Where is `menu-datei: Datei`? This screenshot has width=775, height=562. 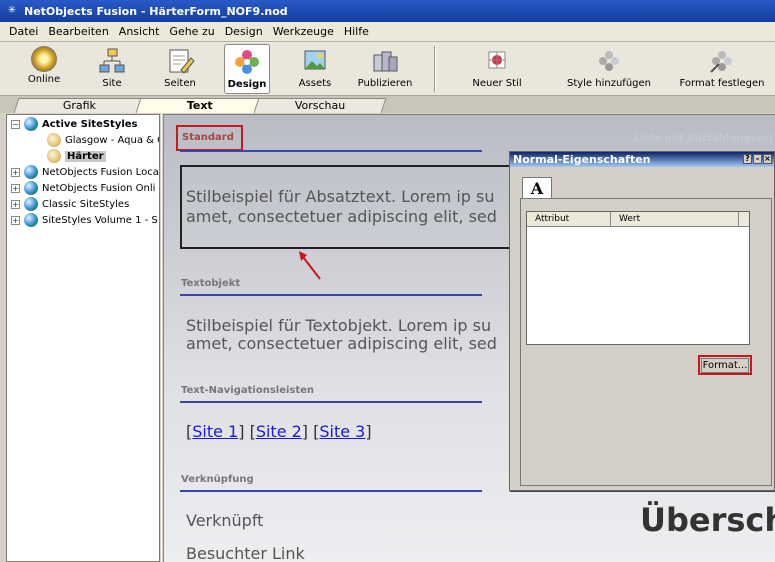 menu-datei: Datei is located at coordinates (23, 31).